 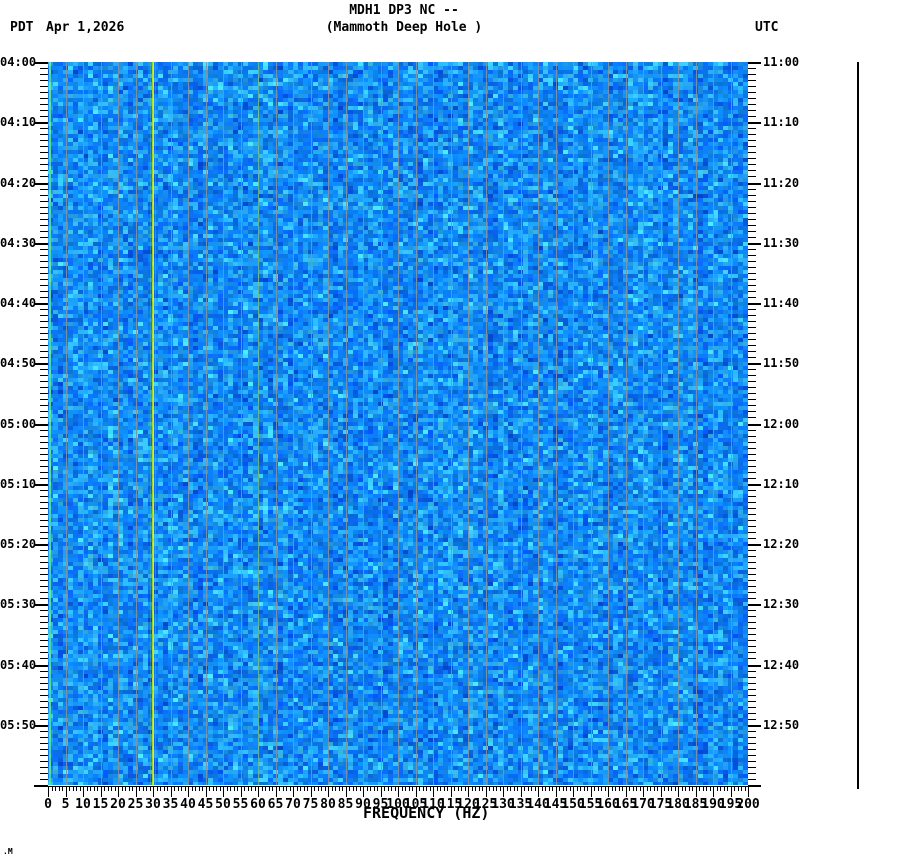 I want to click on frequency-tick-label: 60, so click(x=258, y=804).